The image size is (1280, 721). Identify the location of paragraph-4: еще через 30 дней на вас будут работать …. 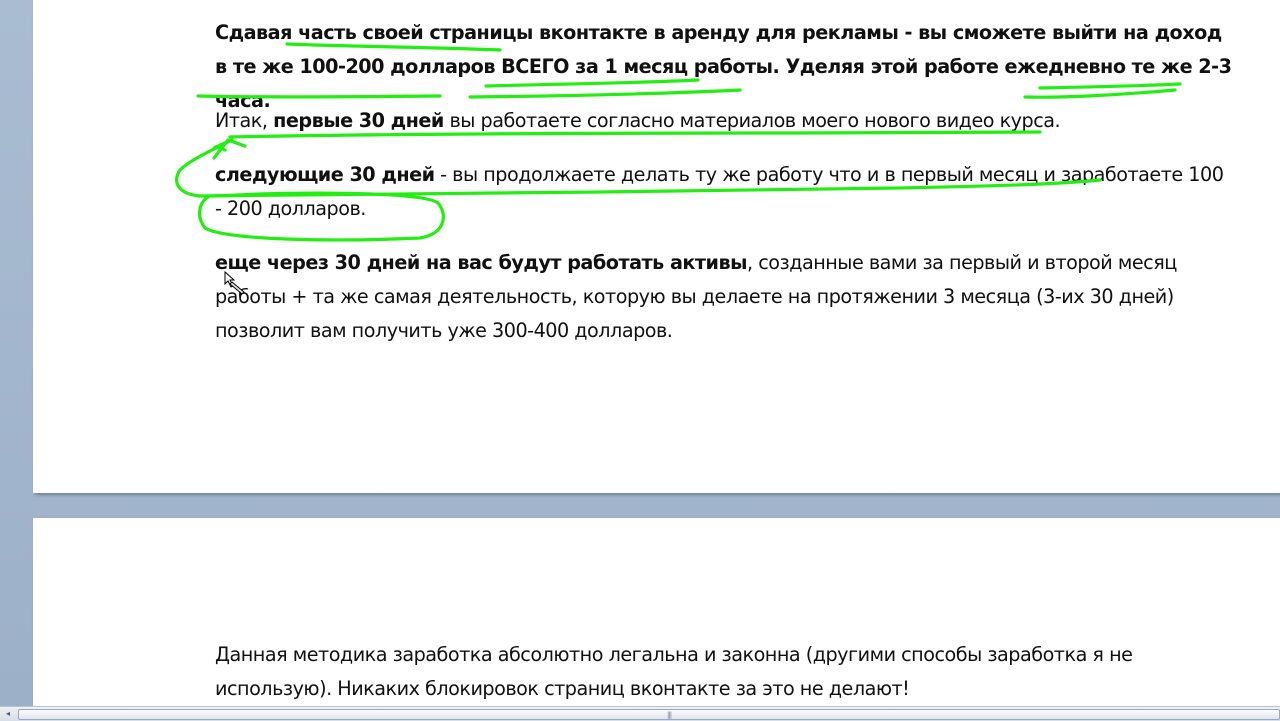
(725, 297).